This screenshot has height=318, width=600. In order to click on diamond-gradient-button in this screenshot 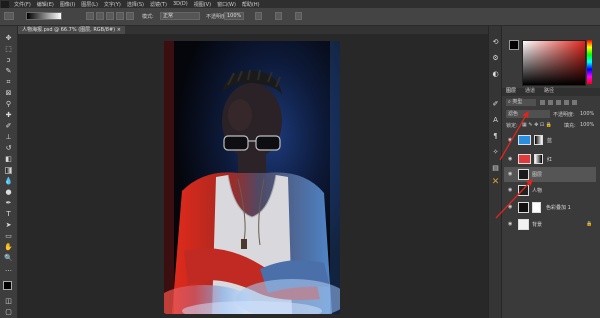, I will do `click(130, 16)`.